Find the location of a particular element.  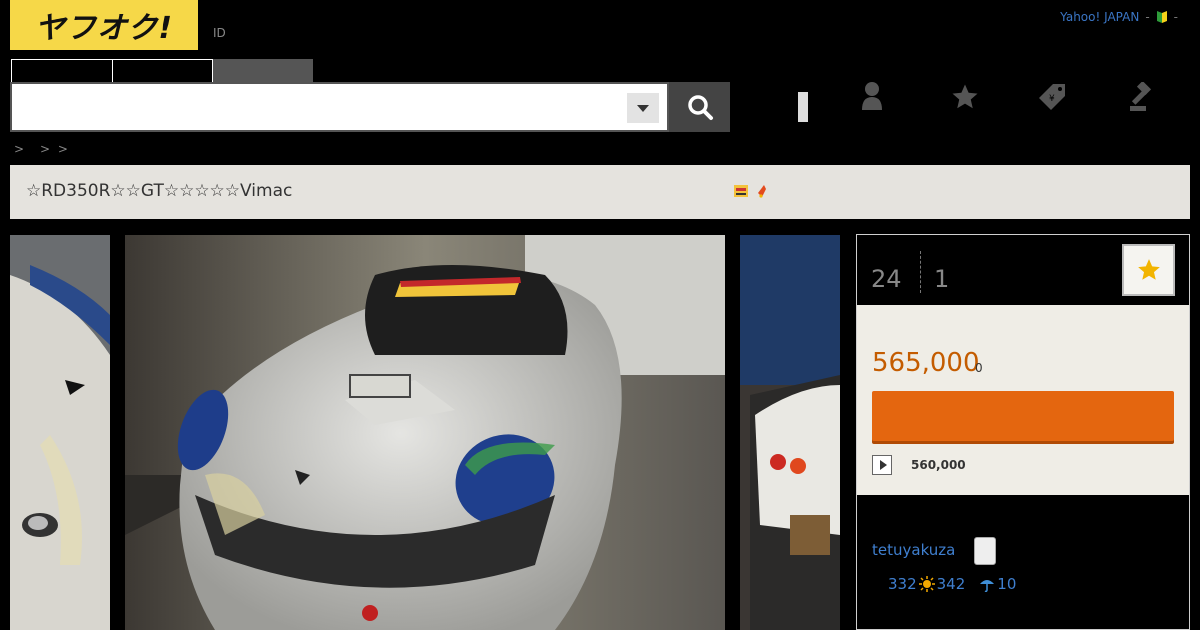

seller-name-link: tetuyakuza is located at coordinates (913, 550).